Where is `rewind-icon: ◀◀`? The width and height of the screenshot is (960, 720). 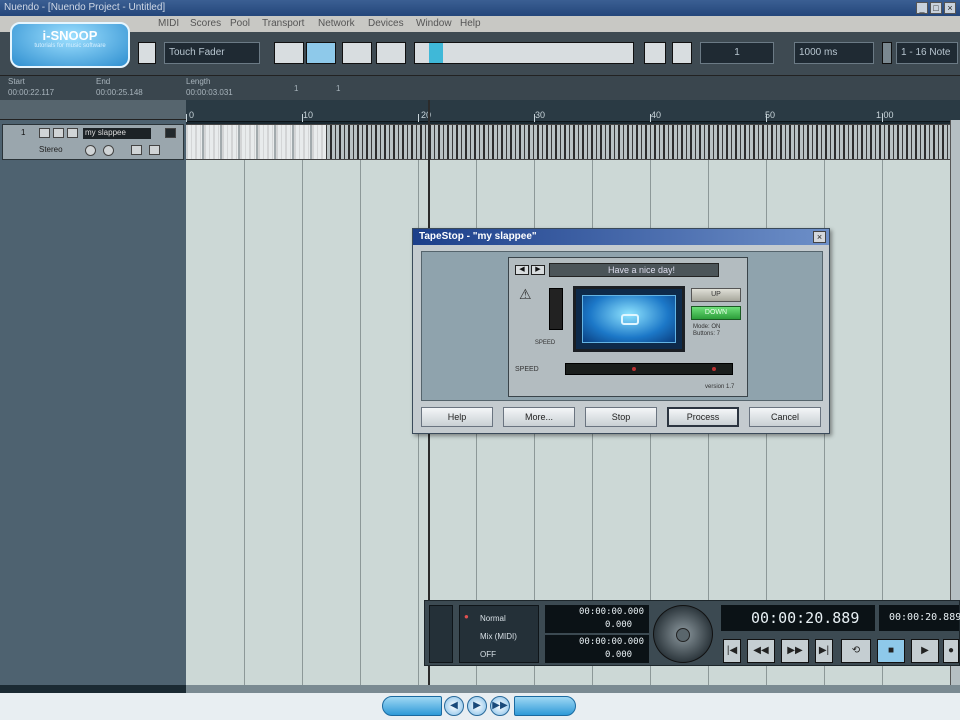 rewind-icon: ◀◀ is located at coordinates (761, 651).